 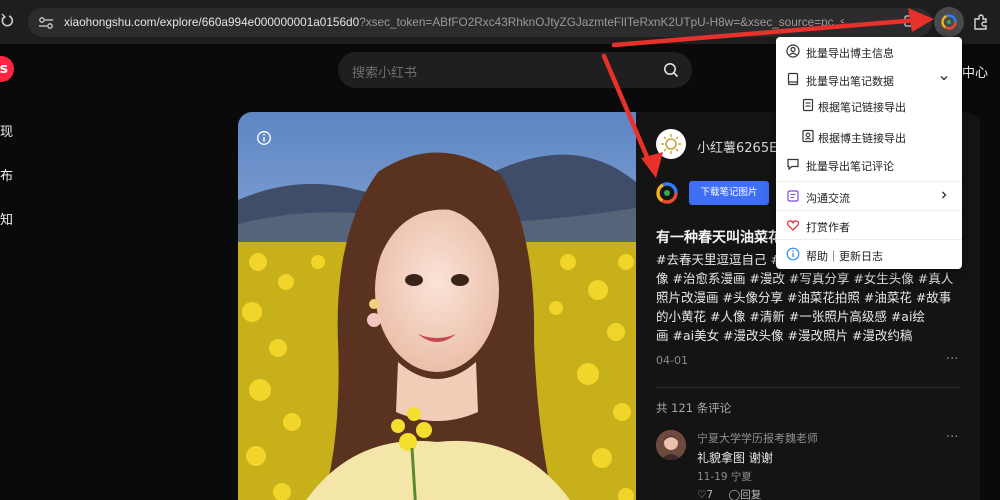 I want to click on tag-line: 像 #治愈系漫画 #漫改 #写真分享 #女生头像 #真人, so click(x=809, y=278).